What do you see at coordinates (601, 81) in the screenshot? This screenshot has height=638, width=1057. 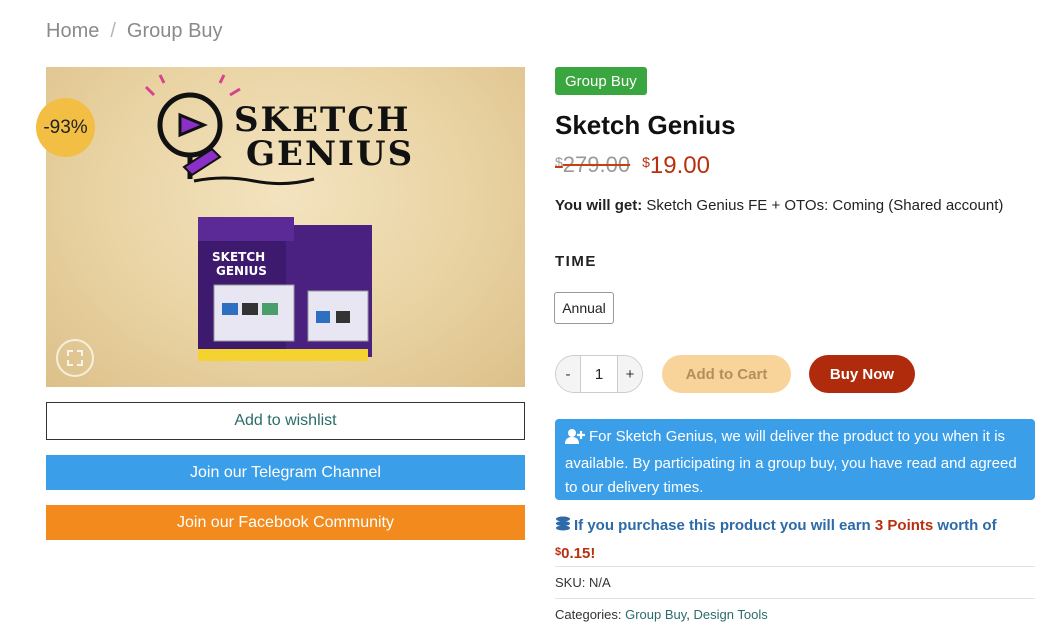 I see `category-badge: Group Buy` at bounding box center [601, 81].